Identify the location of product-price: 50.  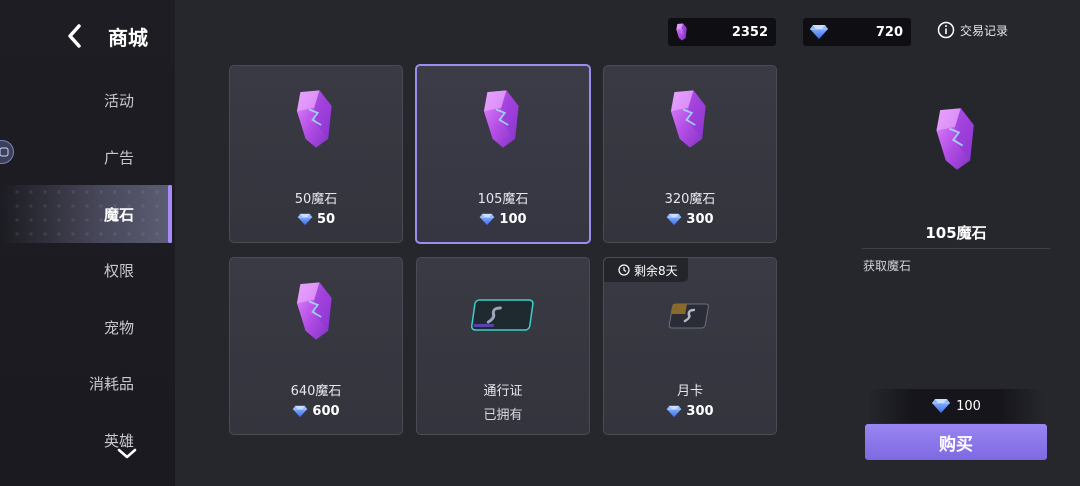
(316, 219).